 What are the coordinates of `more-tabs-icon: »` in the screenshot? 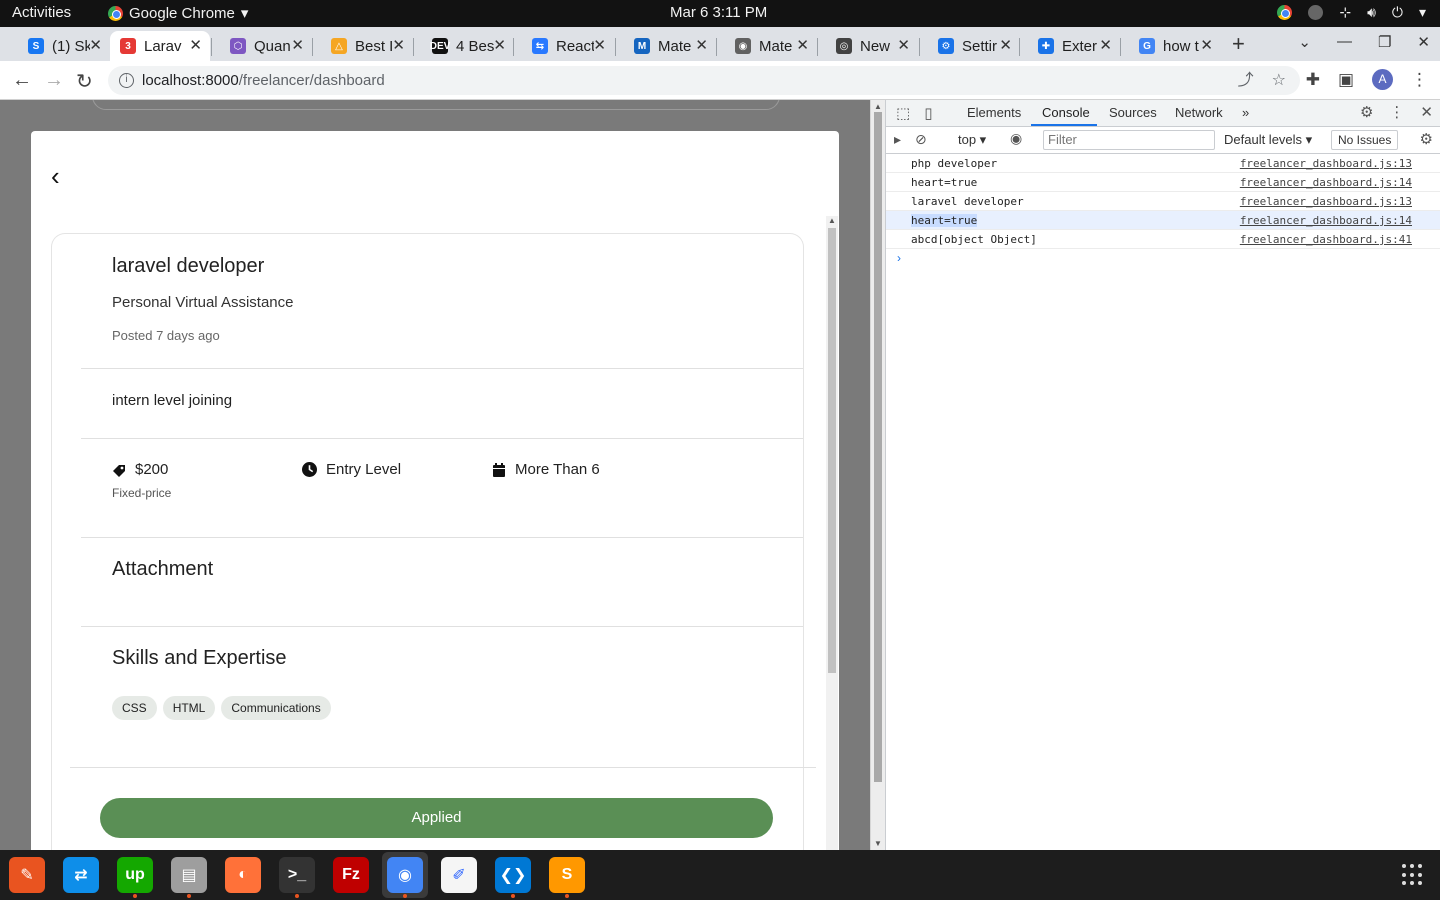 It's located at (1245, 112).